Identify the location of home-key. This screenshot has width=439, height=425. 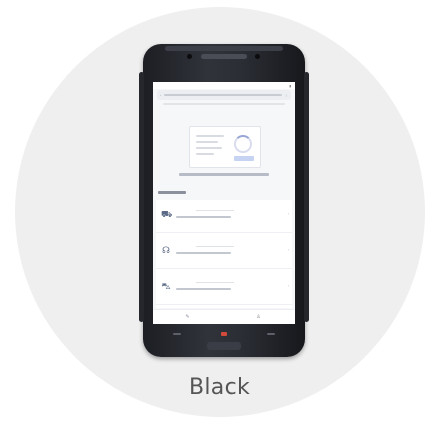
(224, 334).